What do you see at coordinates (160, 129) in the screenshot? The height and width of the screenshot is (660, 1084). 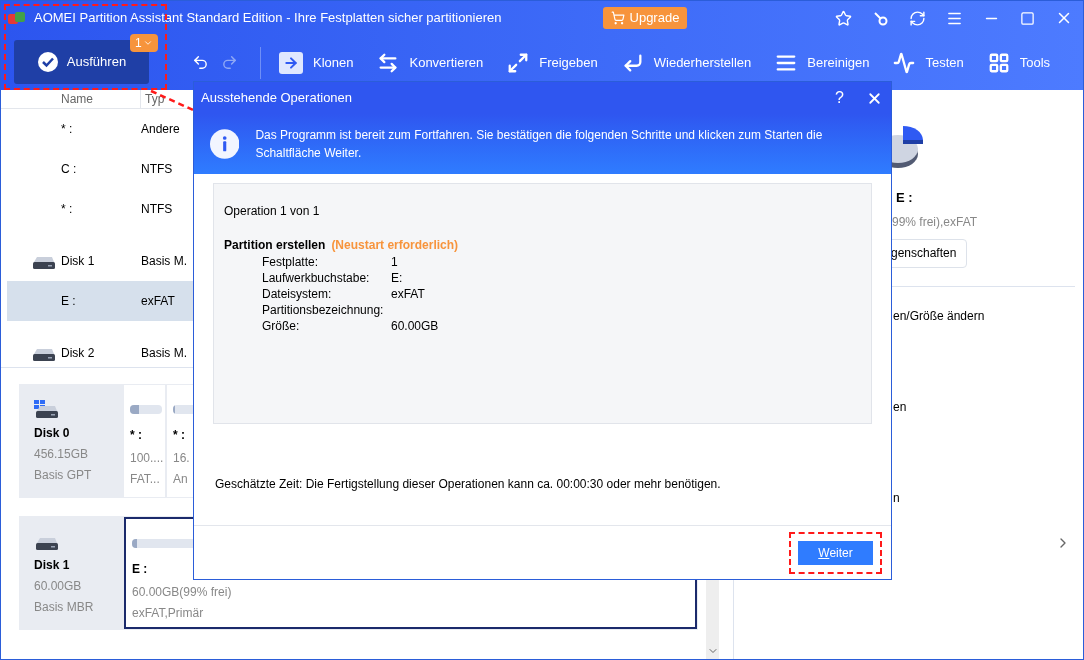 I see `table-cell-text: Andere` at bounding box center [160, 129].